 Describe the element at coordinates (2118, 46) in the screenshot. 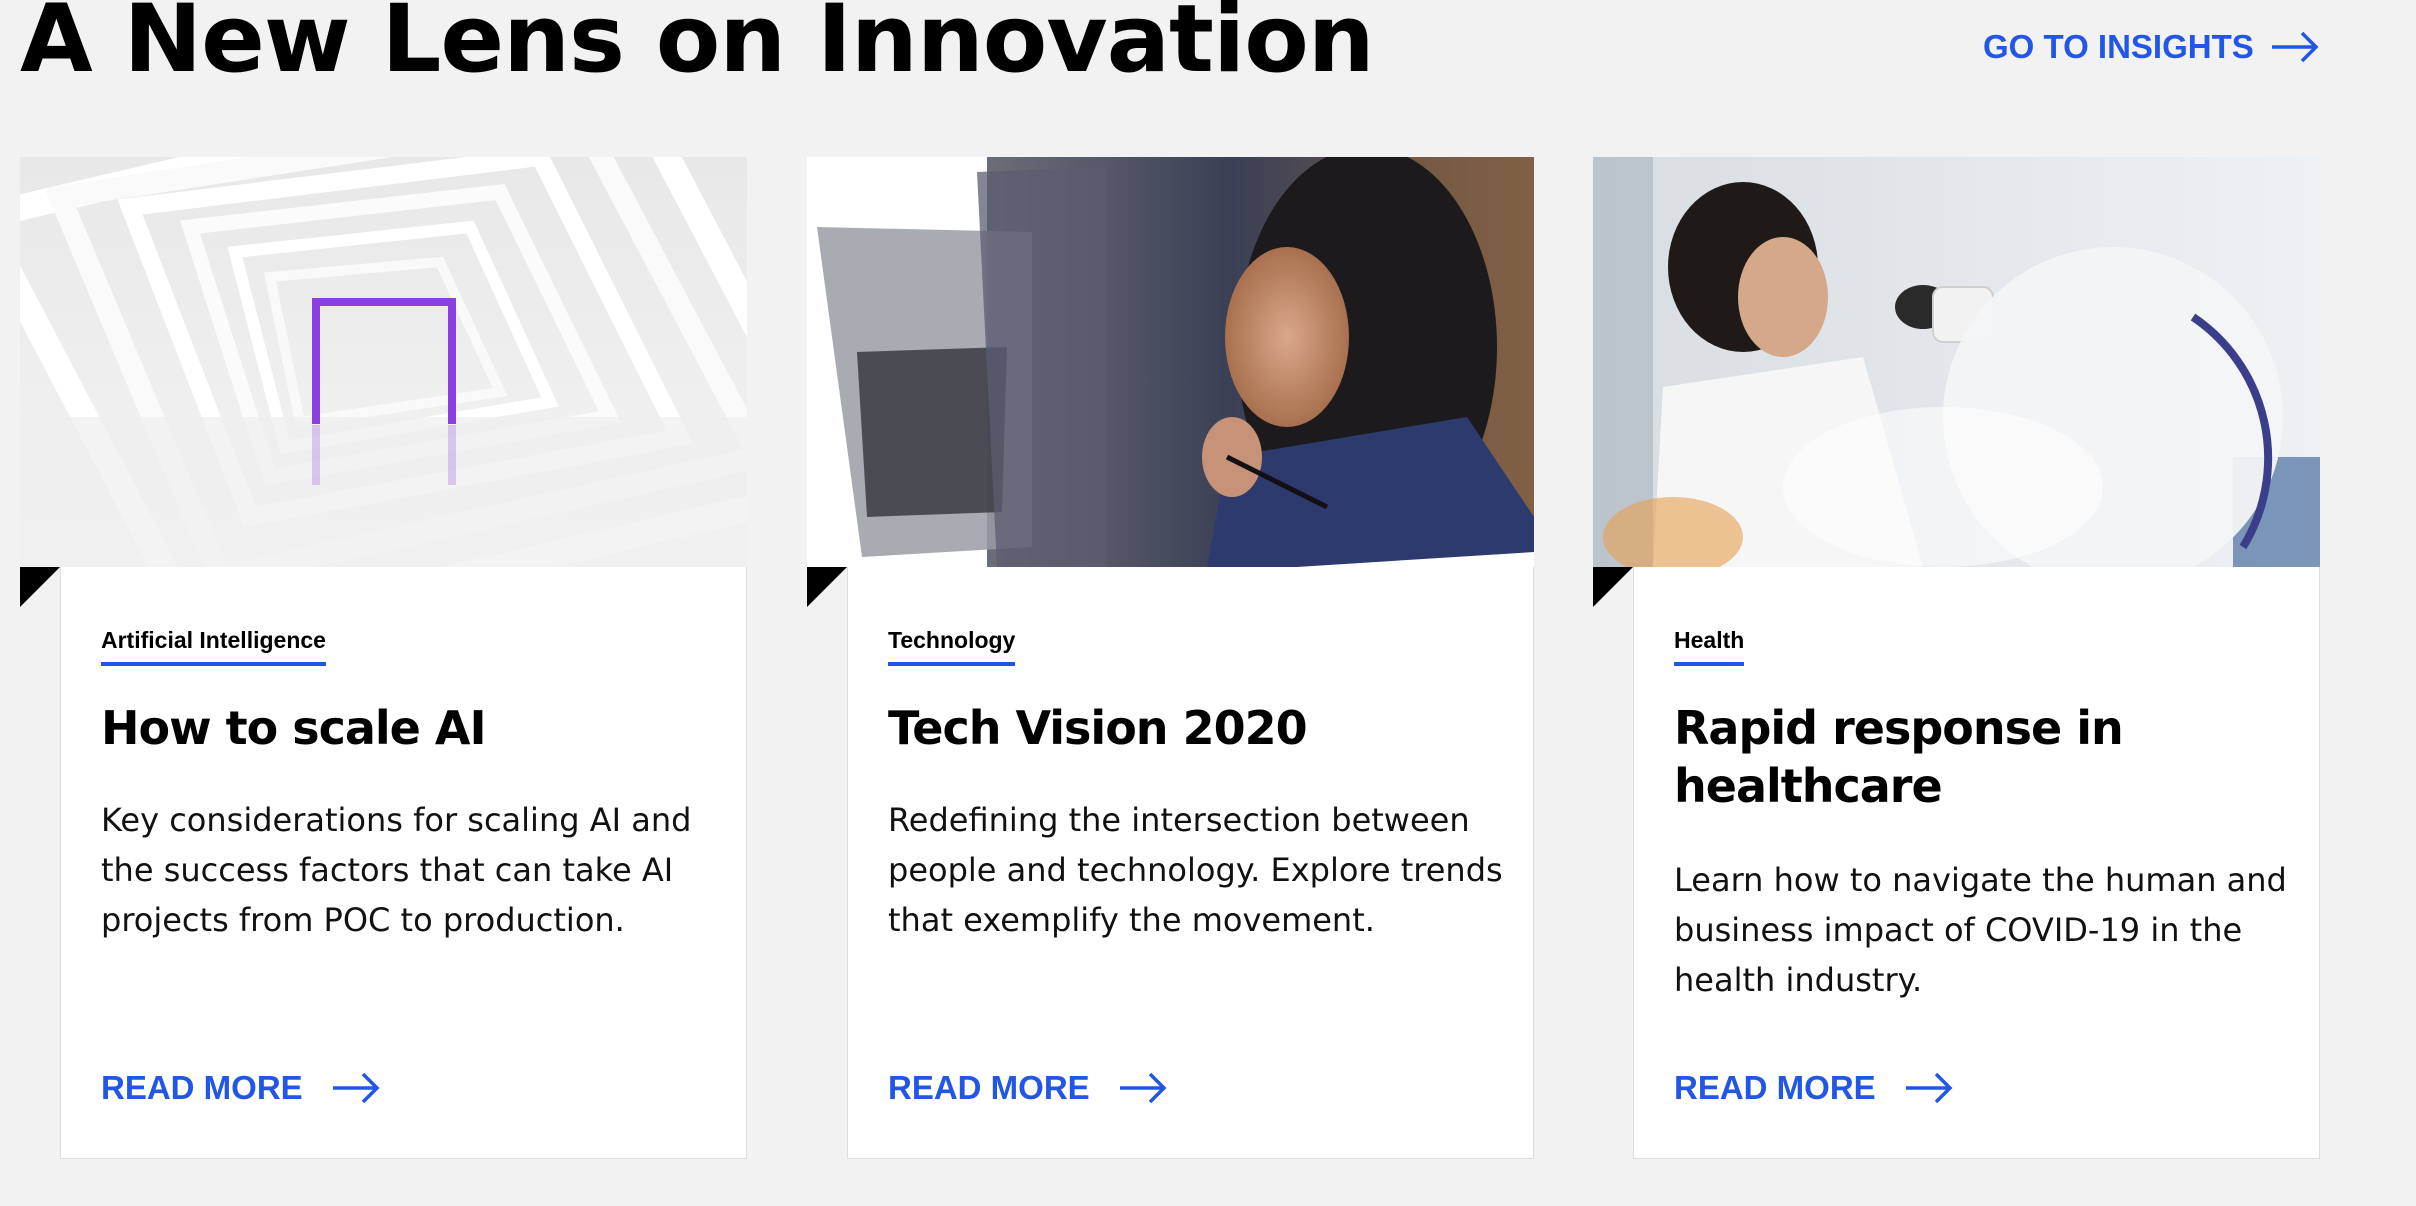

I see `go-to-insights-label: GO TO INSIGHTS` at that location.